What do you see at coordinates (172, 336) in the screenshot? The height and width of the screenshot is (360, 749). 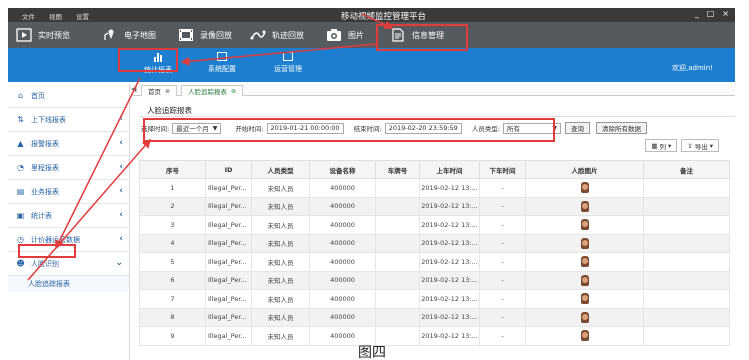 I see `table-cell-no: 9` at bounding box center [172, 336].